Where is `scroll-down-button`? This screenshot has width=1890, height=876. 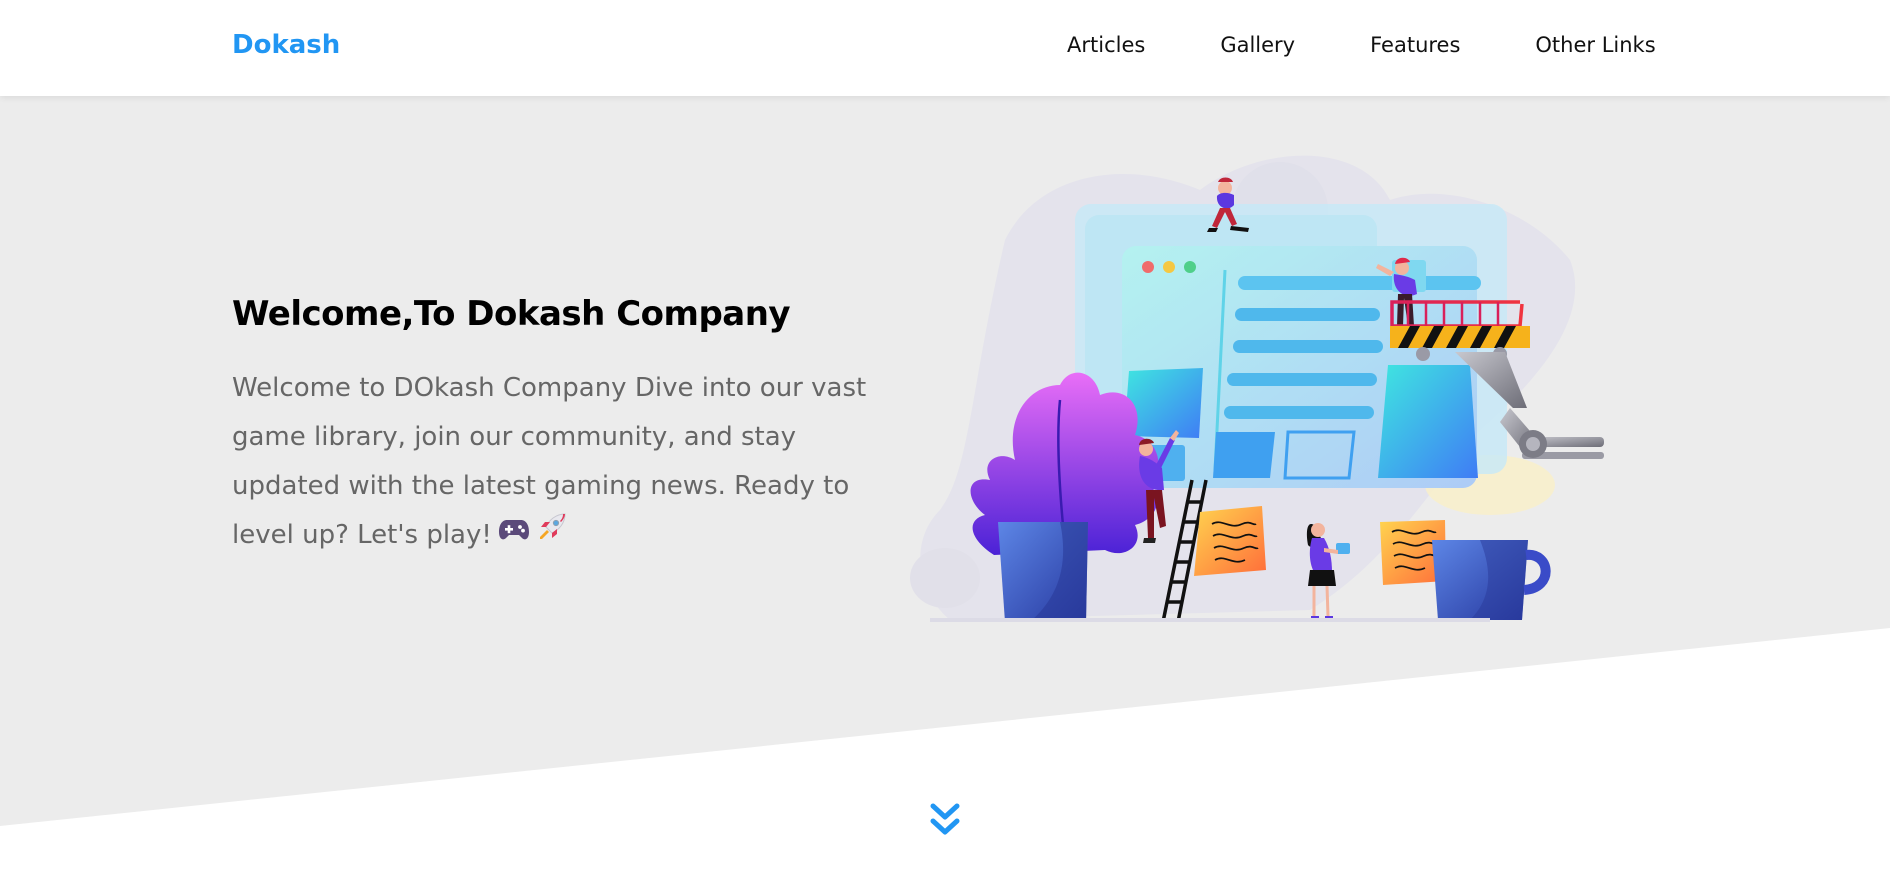
scroll-down-button is located at coordinates (945, 820).